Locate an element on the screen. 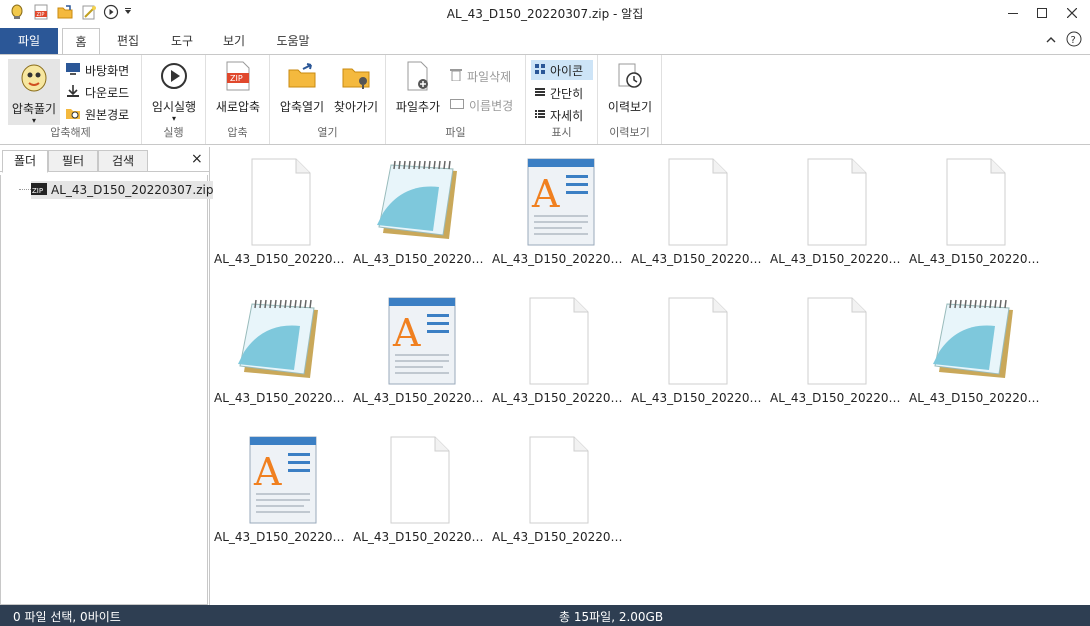  extract-desktop-button: 바탕화면 is located at coordinates (97, 70).